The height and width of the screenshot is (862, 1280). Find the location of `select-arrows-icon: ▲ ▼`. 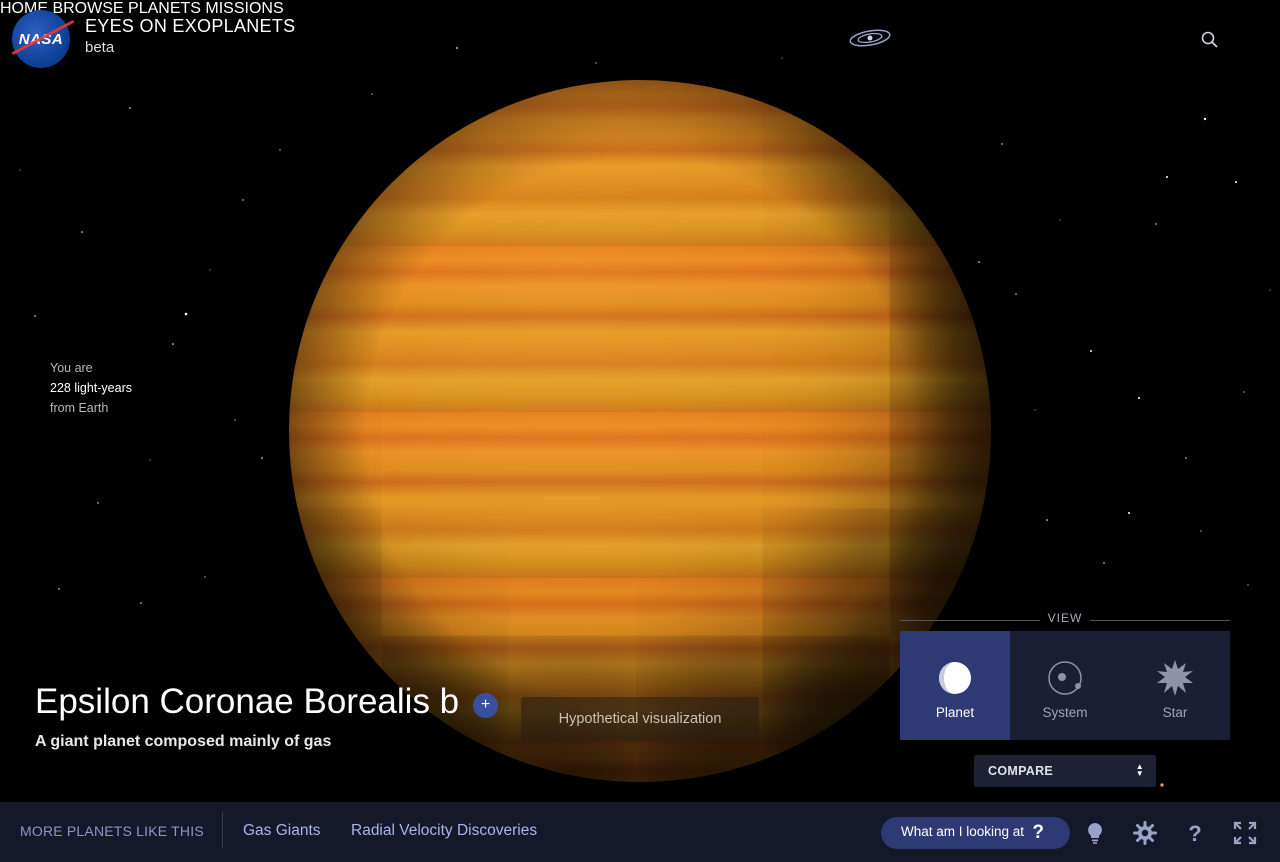

select-arrows-icon: ▲ ▼ is located at coordinates (1139, 770).